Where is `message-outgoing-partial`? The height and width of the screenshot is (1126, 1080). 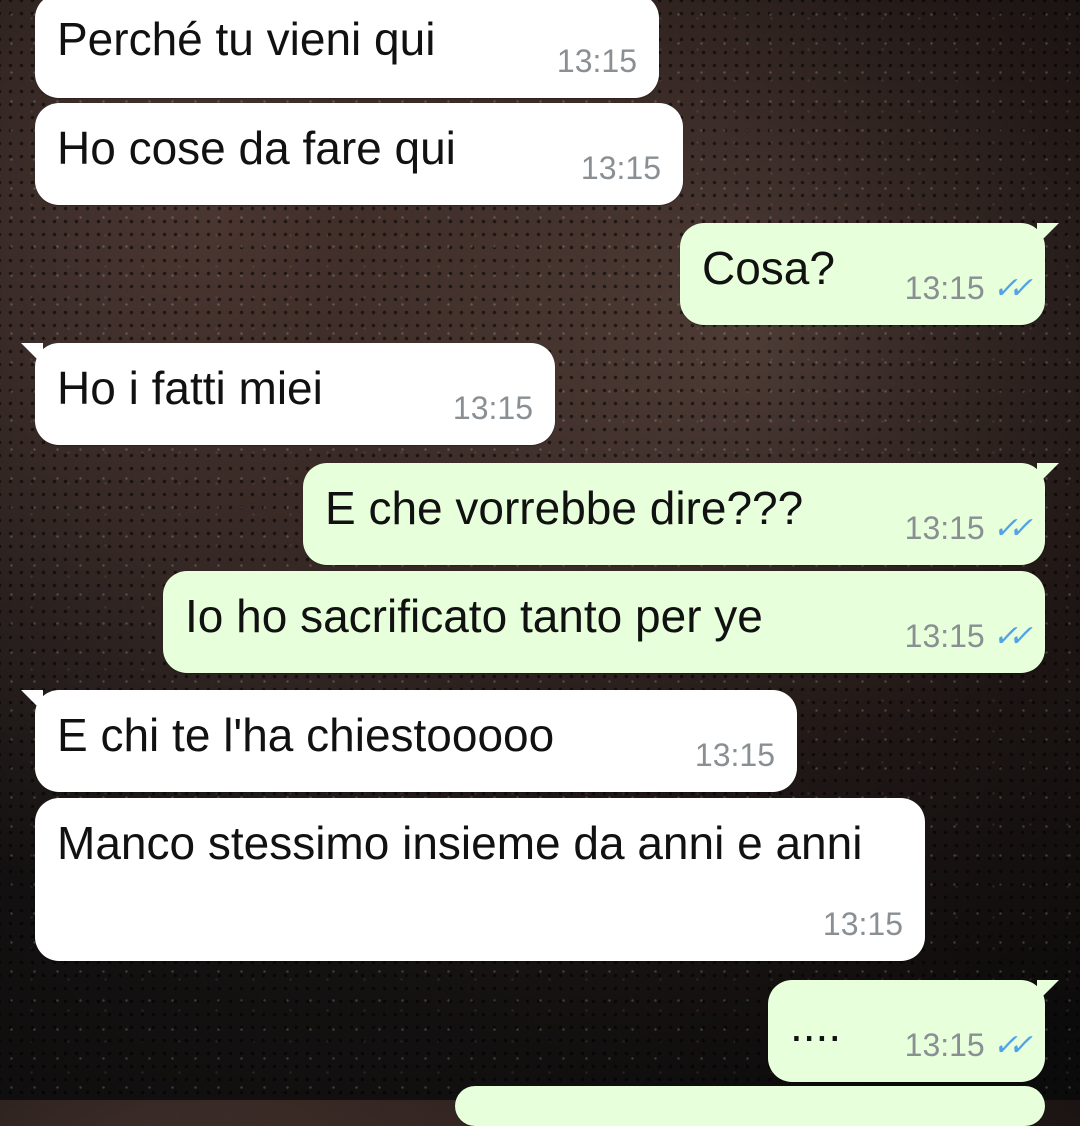 message-outgoing-partial is located at coordinates (750, 1106).